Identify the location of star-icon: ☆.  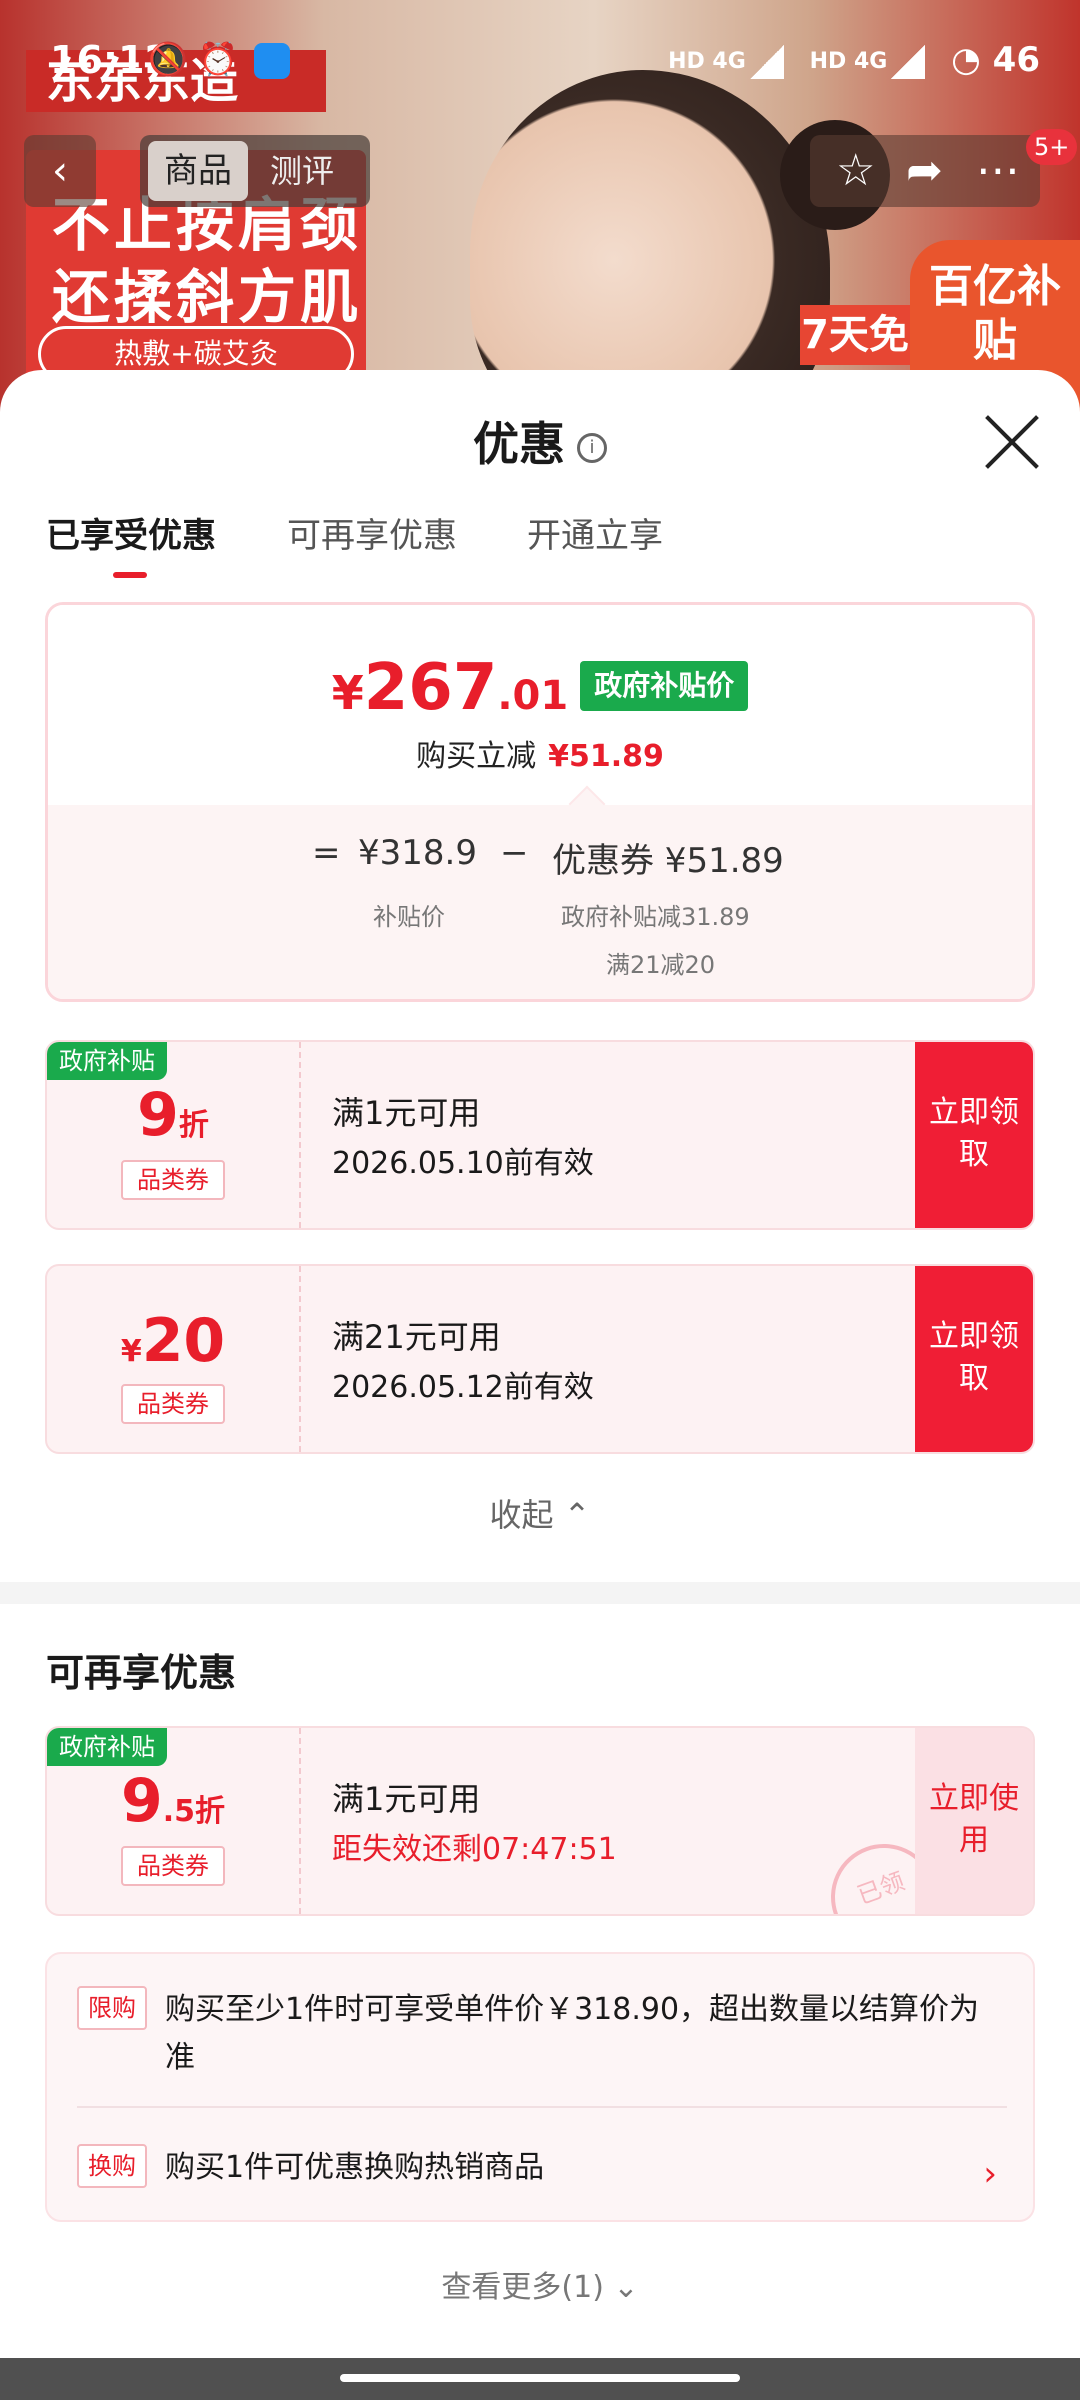
(855, 170).